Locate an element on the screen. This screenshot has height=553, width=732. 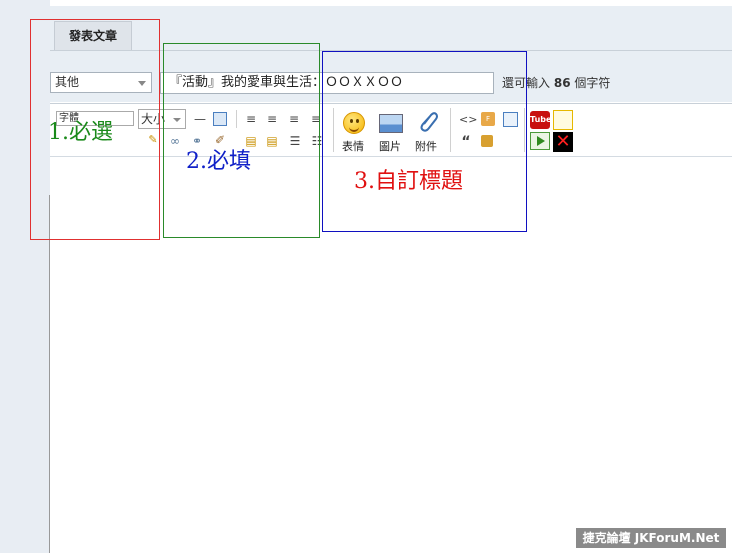
left-guide-line is located at coordinates (49, 374).